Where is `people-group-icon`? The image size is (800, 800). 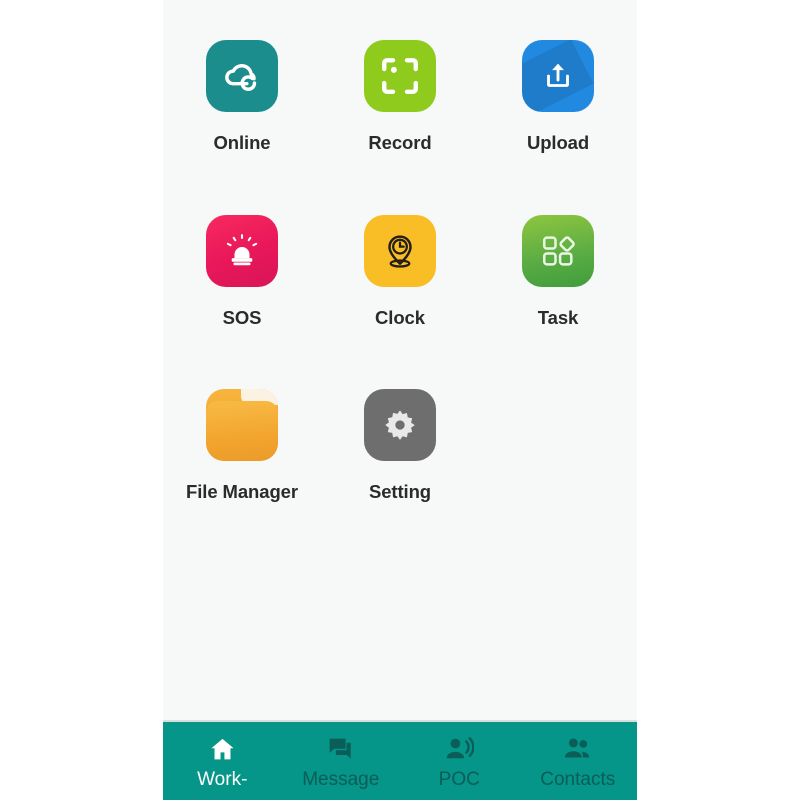
people-group-icon is located at coordinates (577, 749).